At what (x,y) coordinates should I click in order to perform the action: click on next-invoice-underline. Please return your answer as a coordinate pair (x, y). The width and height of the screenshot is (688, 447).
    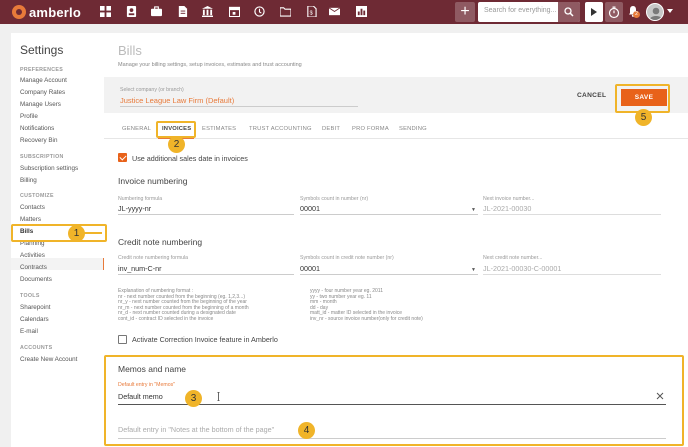
    Looking at the image, I should click on (572, 214).